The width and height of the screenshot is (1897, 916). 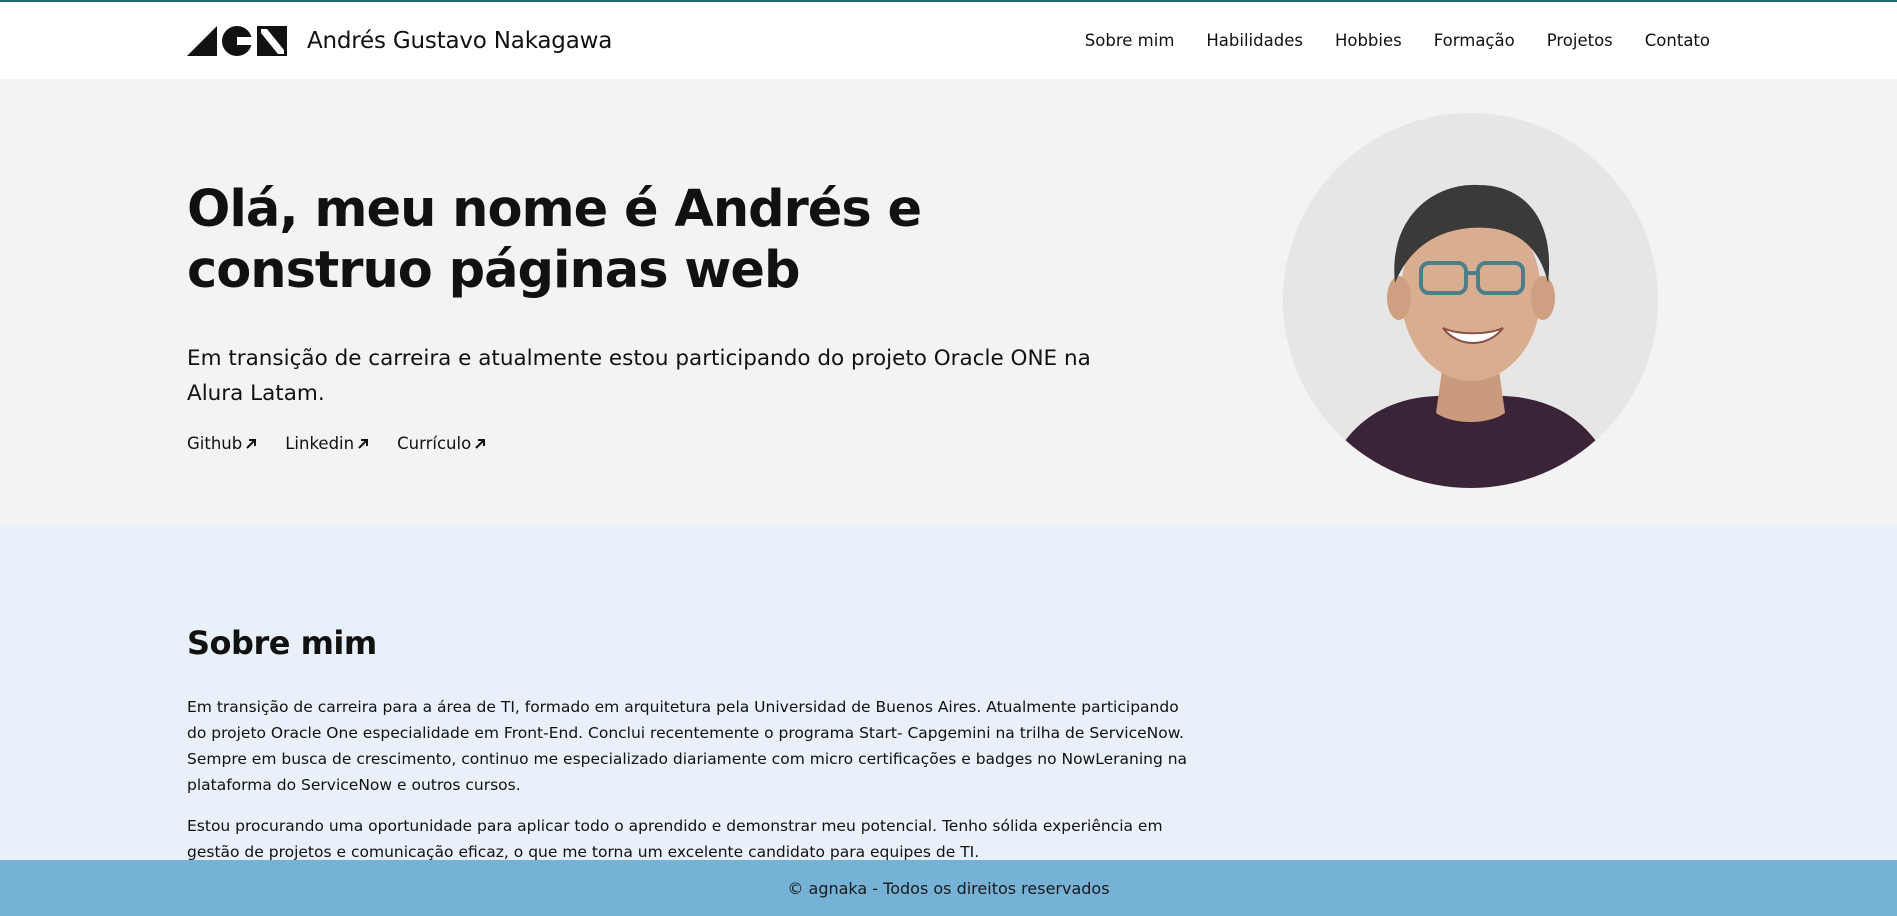 I want to click on agn-logo-icon, so click(x=237, y=40).